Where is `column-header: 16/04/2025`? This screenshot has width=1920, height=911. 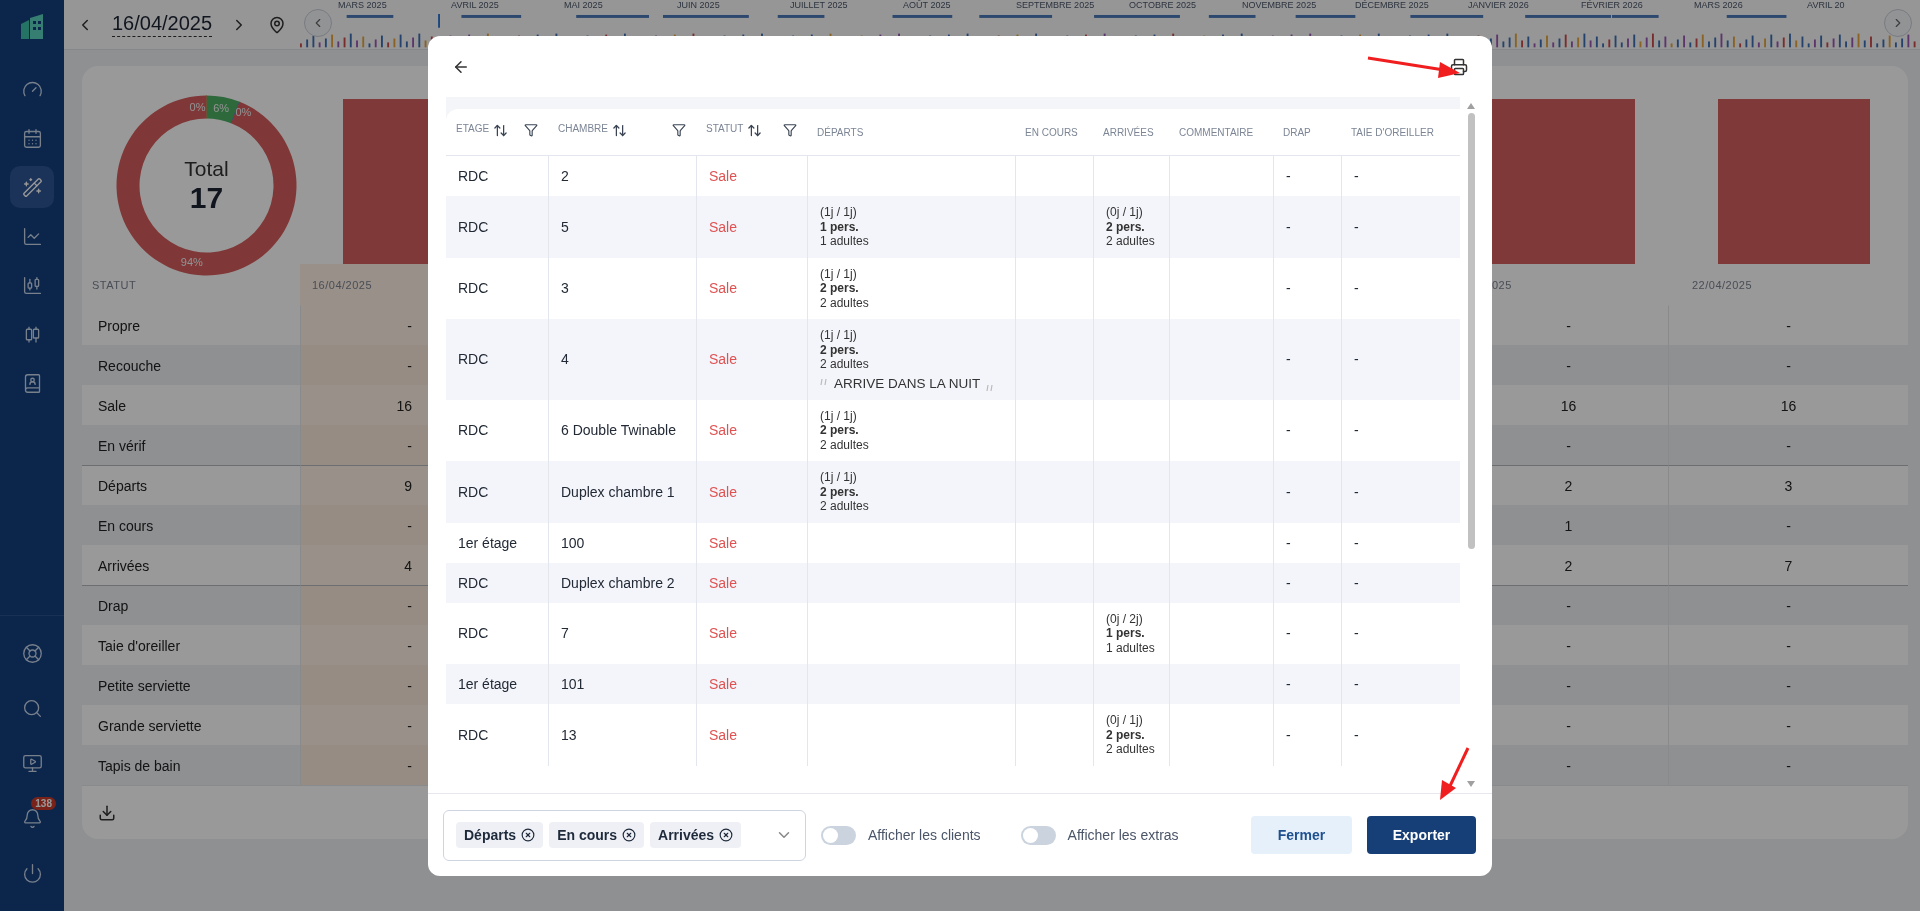 column-header: 16/04/2025 is located at coordinates (364, 284).